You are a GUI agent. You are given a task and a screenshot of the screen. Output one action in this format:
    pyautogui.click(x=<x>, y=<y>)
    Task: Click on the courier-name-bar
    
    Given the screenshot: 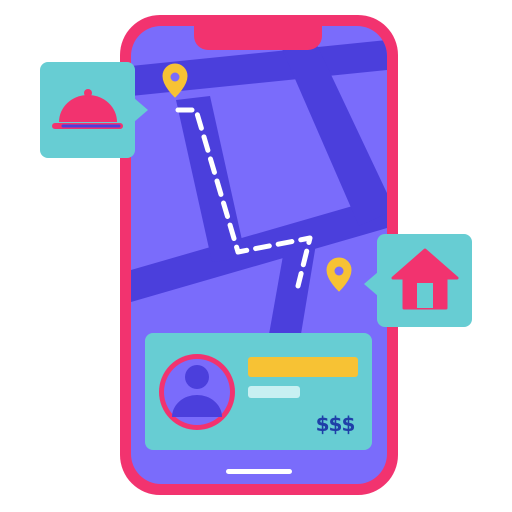 What is the action you would take?
    pyautogui.click(x=303, y=367)
    